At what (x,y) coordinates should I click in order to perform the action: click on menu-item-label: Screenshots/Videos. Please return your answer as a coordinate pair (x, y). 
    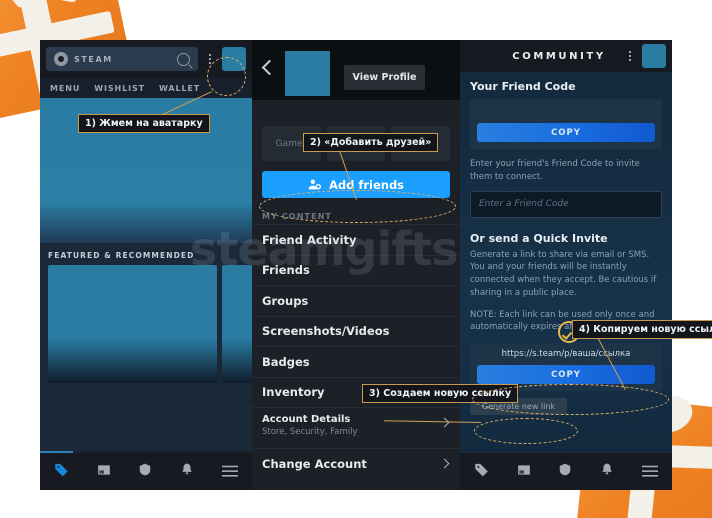
    Looking at the image, I should click on (326, 331).